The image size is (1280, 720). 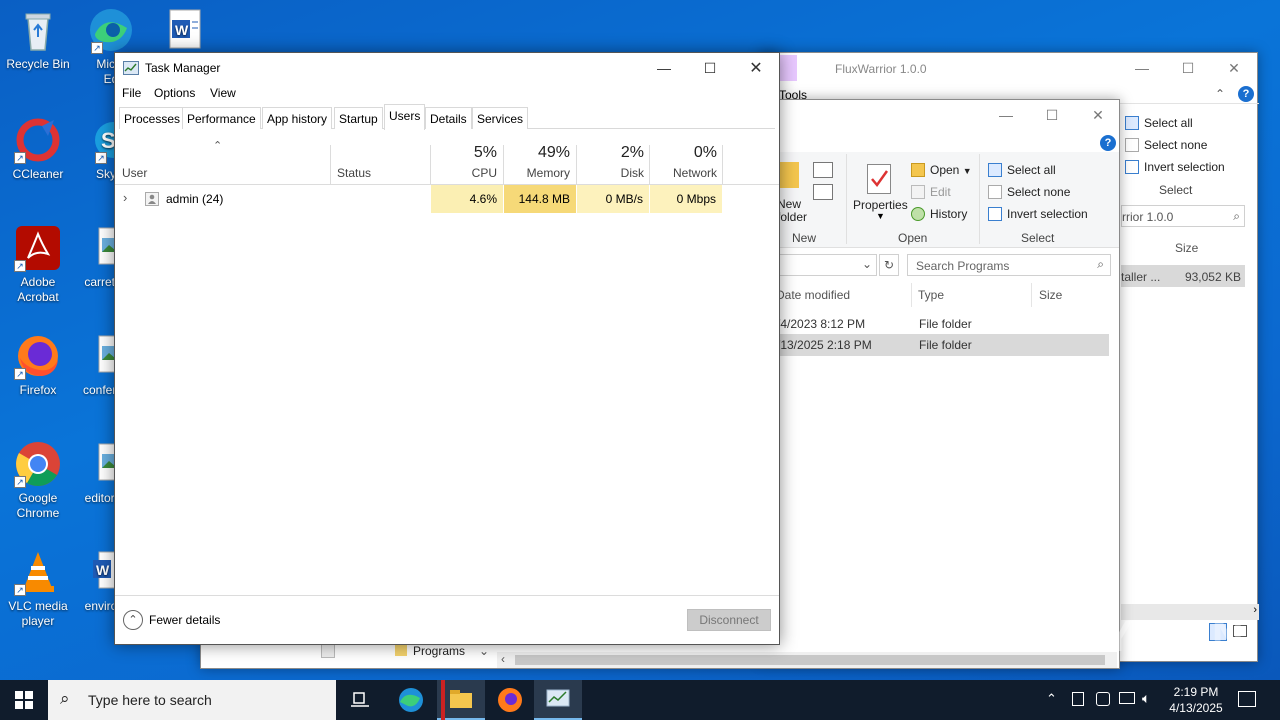 What do you see at coordinates (1146, 698) in the screenshot?
I see `volume-icon: 🔈︎` at bounding box center [1146, 698].